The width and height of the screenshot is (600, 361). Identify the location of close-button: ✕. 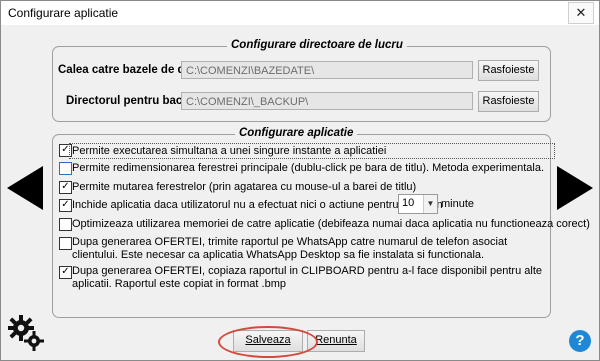
(581, 13).